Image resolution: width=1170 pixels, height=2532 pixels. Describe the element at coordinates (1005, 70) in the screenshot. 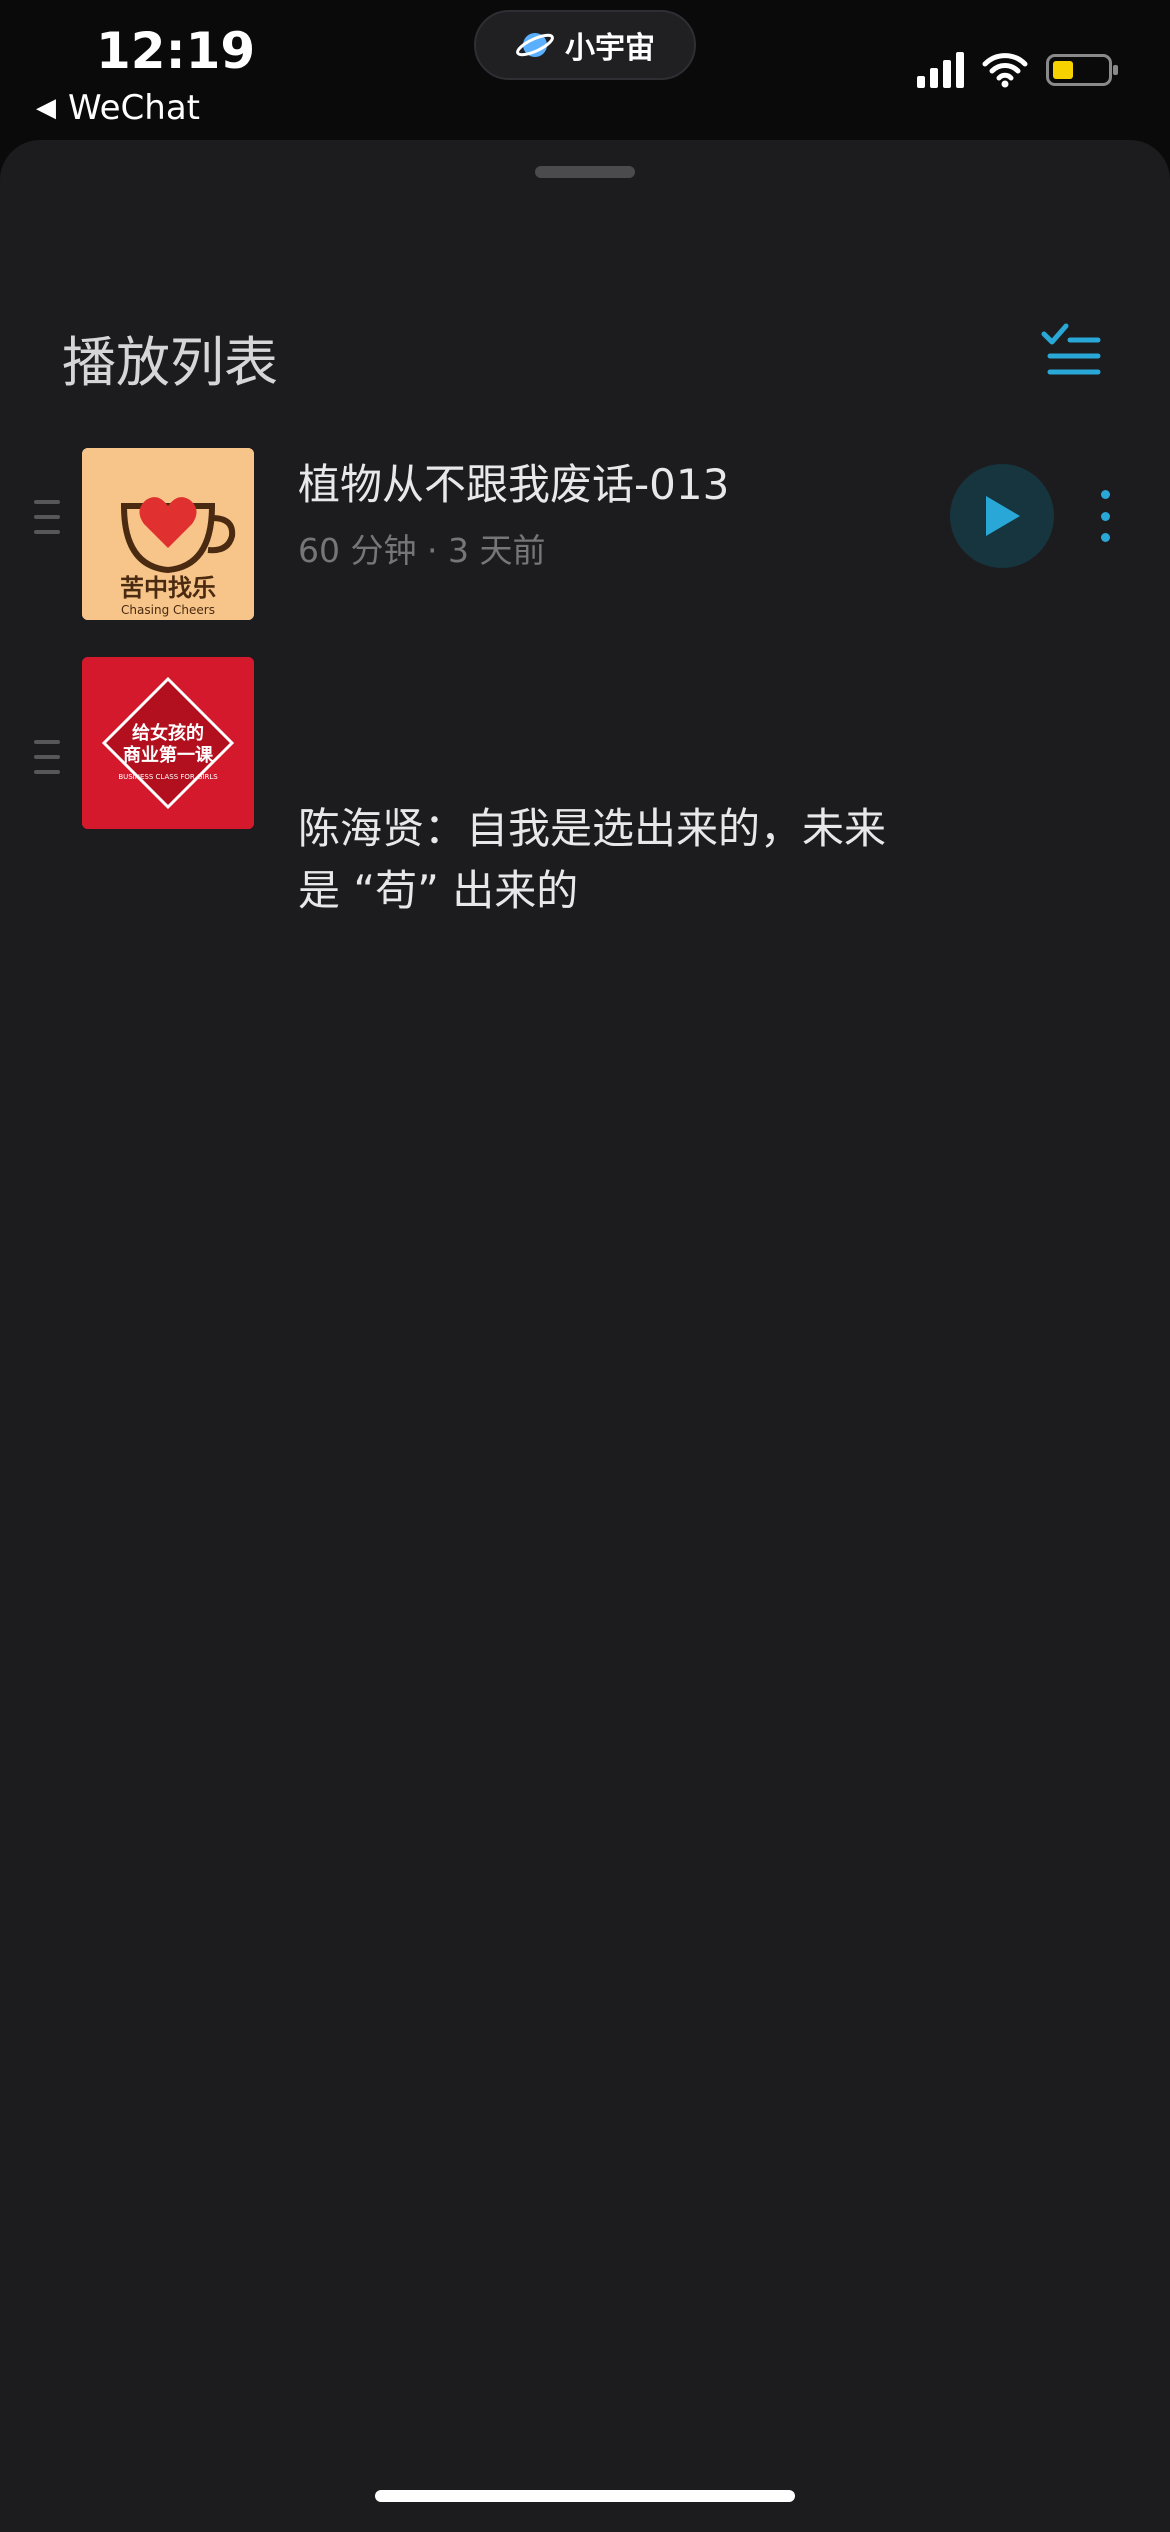

I see `wifi-icon` at that location.